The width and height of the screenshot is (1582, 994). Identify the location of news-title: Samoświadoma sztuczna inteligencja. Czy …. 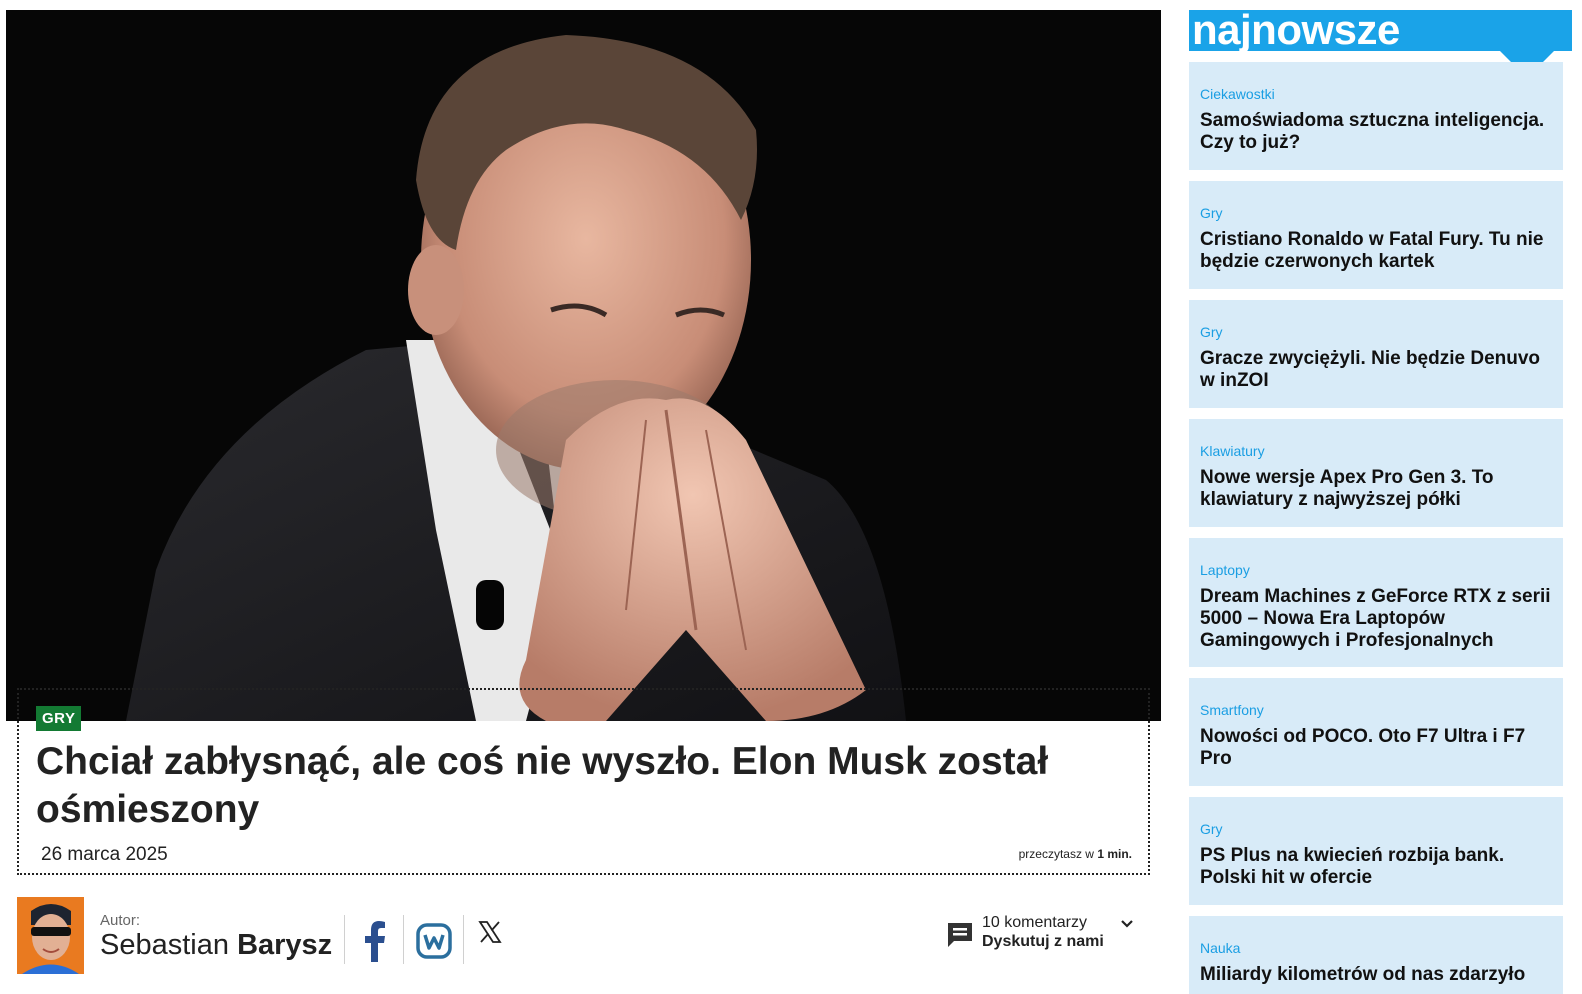
(1375, 132).